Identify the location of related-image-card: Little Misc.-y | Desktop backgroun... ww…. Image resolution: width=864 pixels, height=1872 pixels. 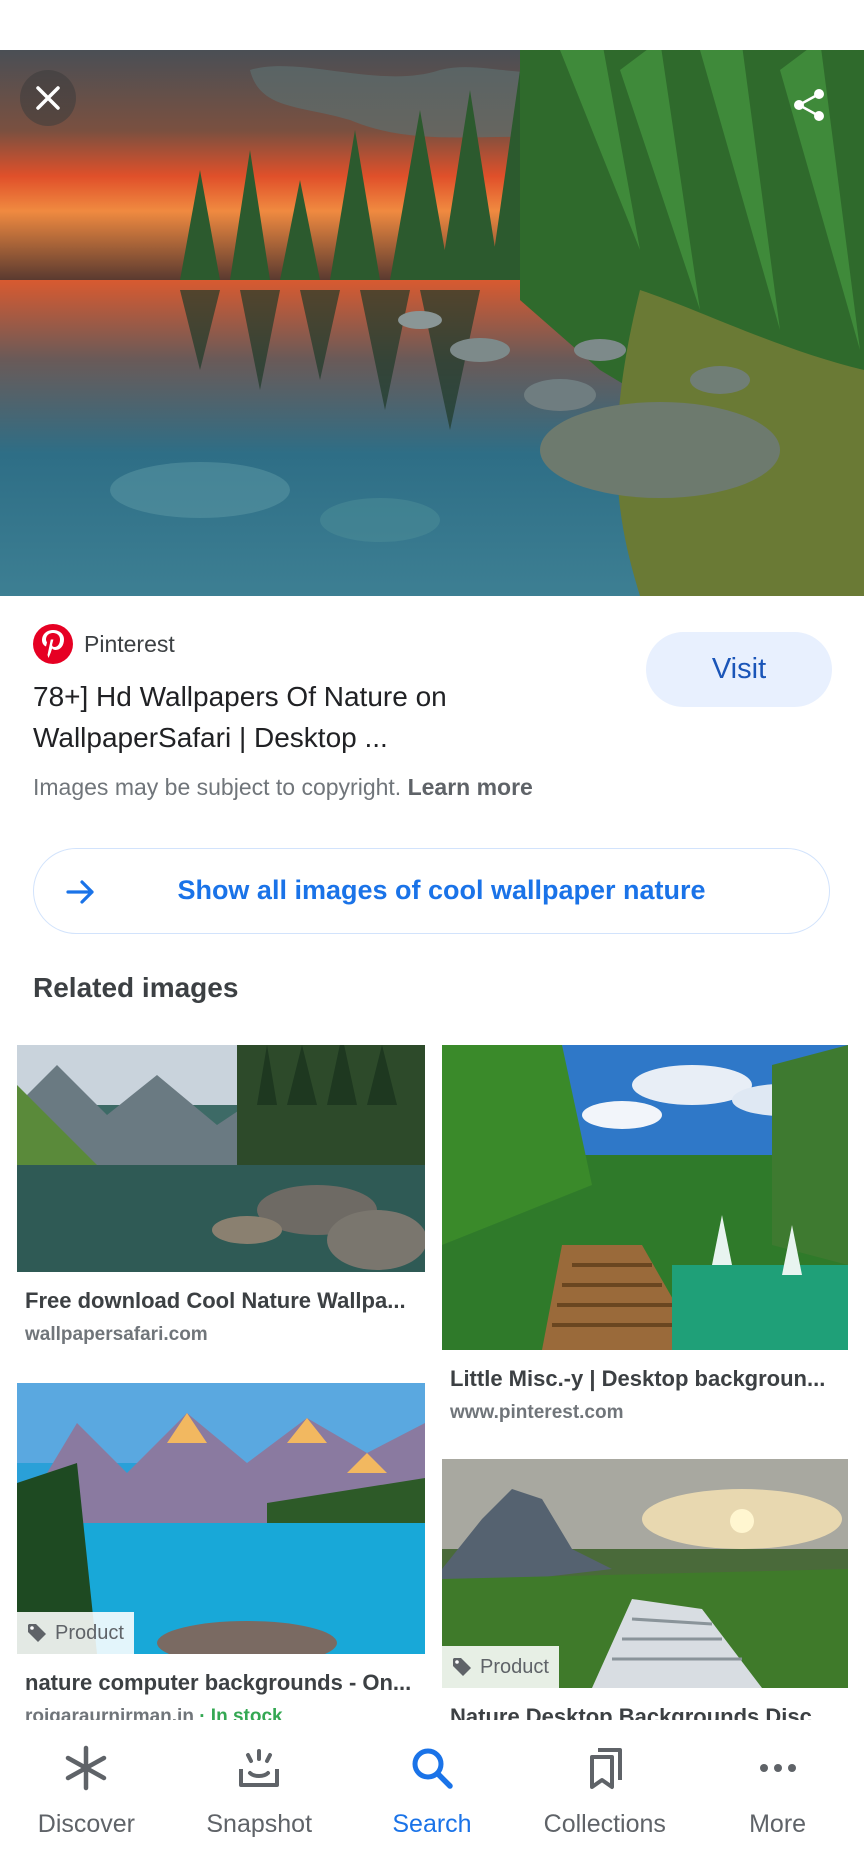
(645, 1234).